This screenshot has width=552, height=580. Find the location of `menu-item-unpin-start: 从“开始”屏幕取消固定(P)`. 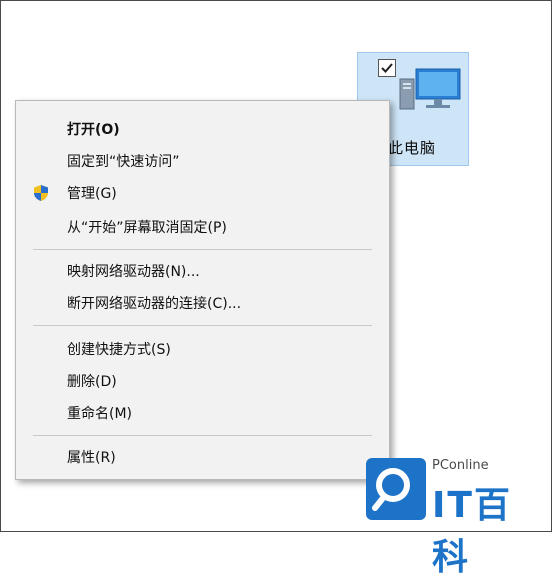

menu-item-unpin-start: 从“开始”屏幕取消固定(P) is located at coordinates (202, 227).